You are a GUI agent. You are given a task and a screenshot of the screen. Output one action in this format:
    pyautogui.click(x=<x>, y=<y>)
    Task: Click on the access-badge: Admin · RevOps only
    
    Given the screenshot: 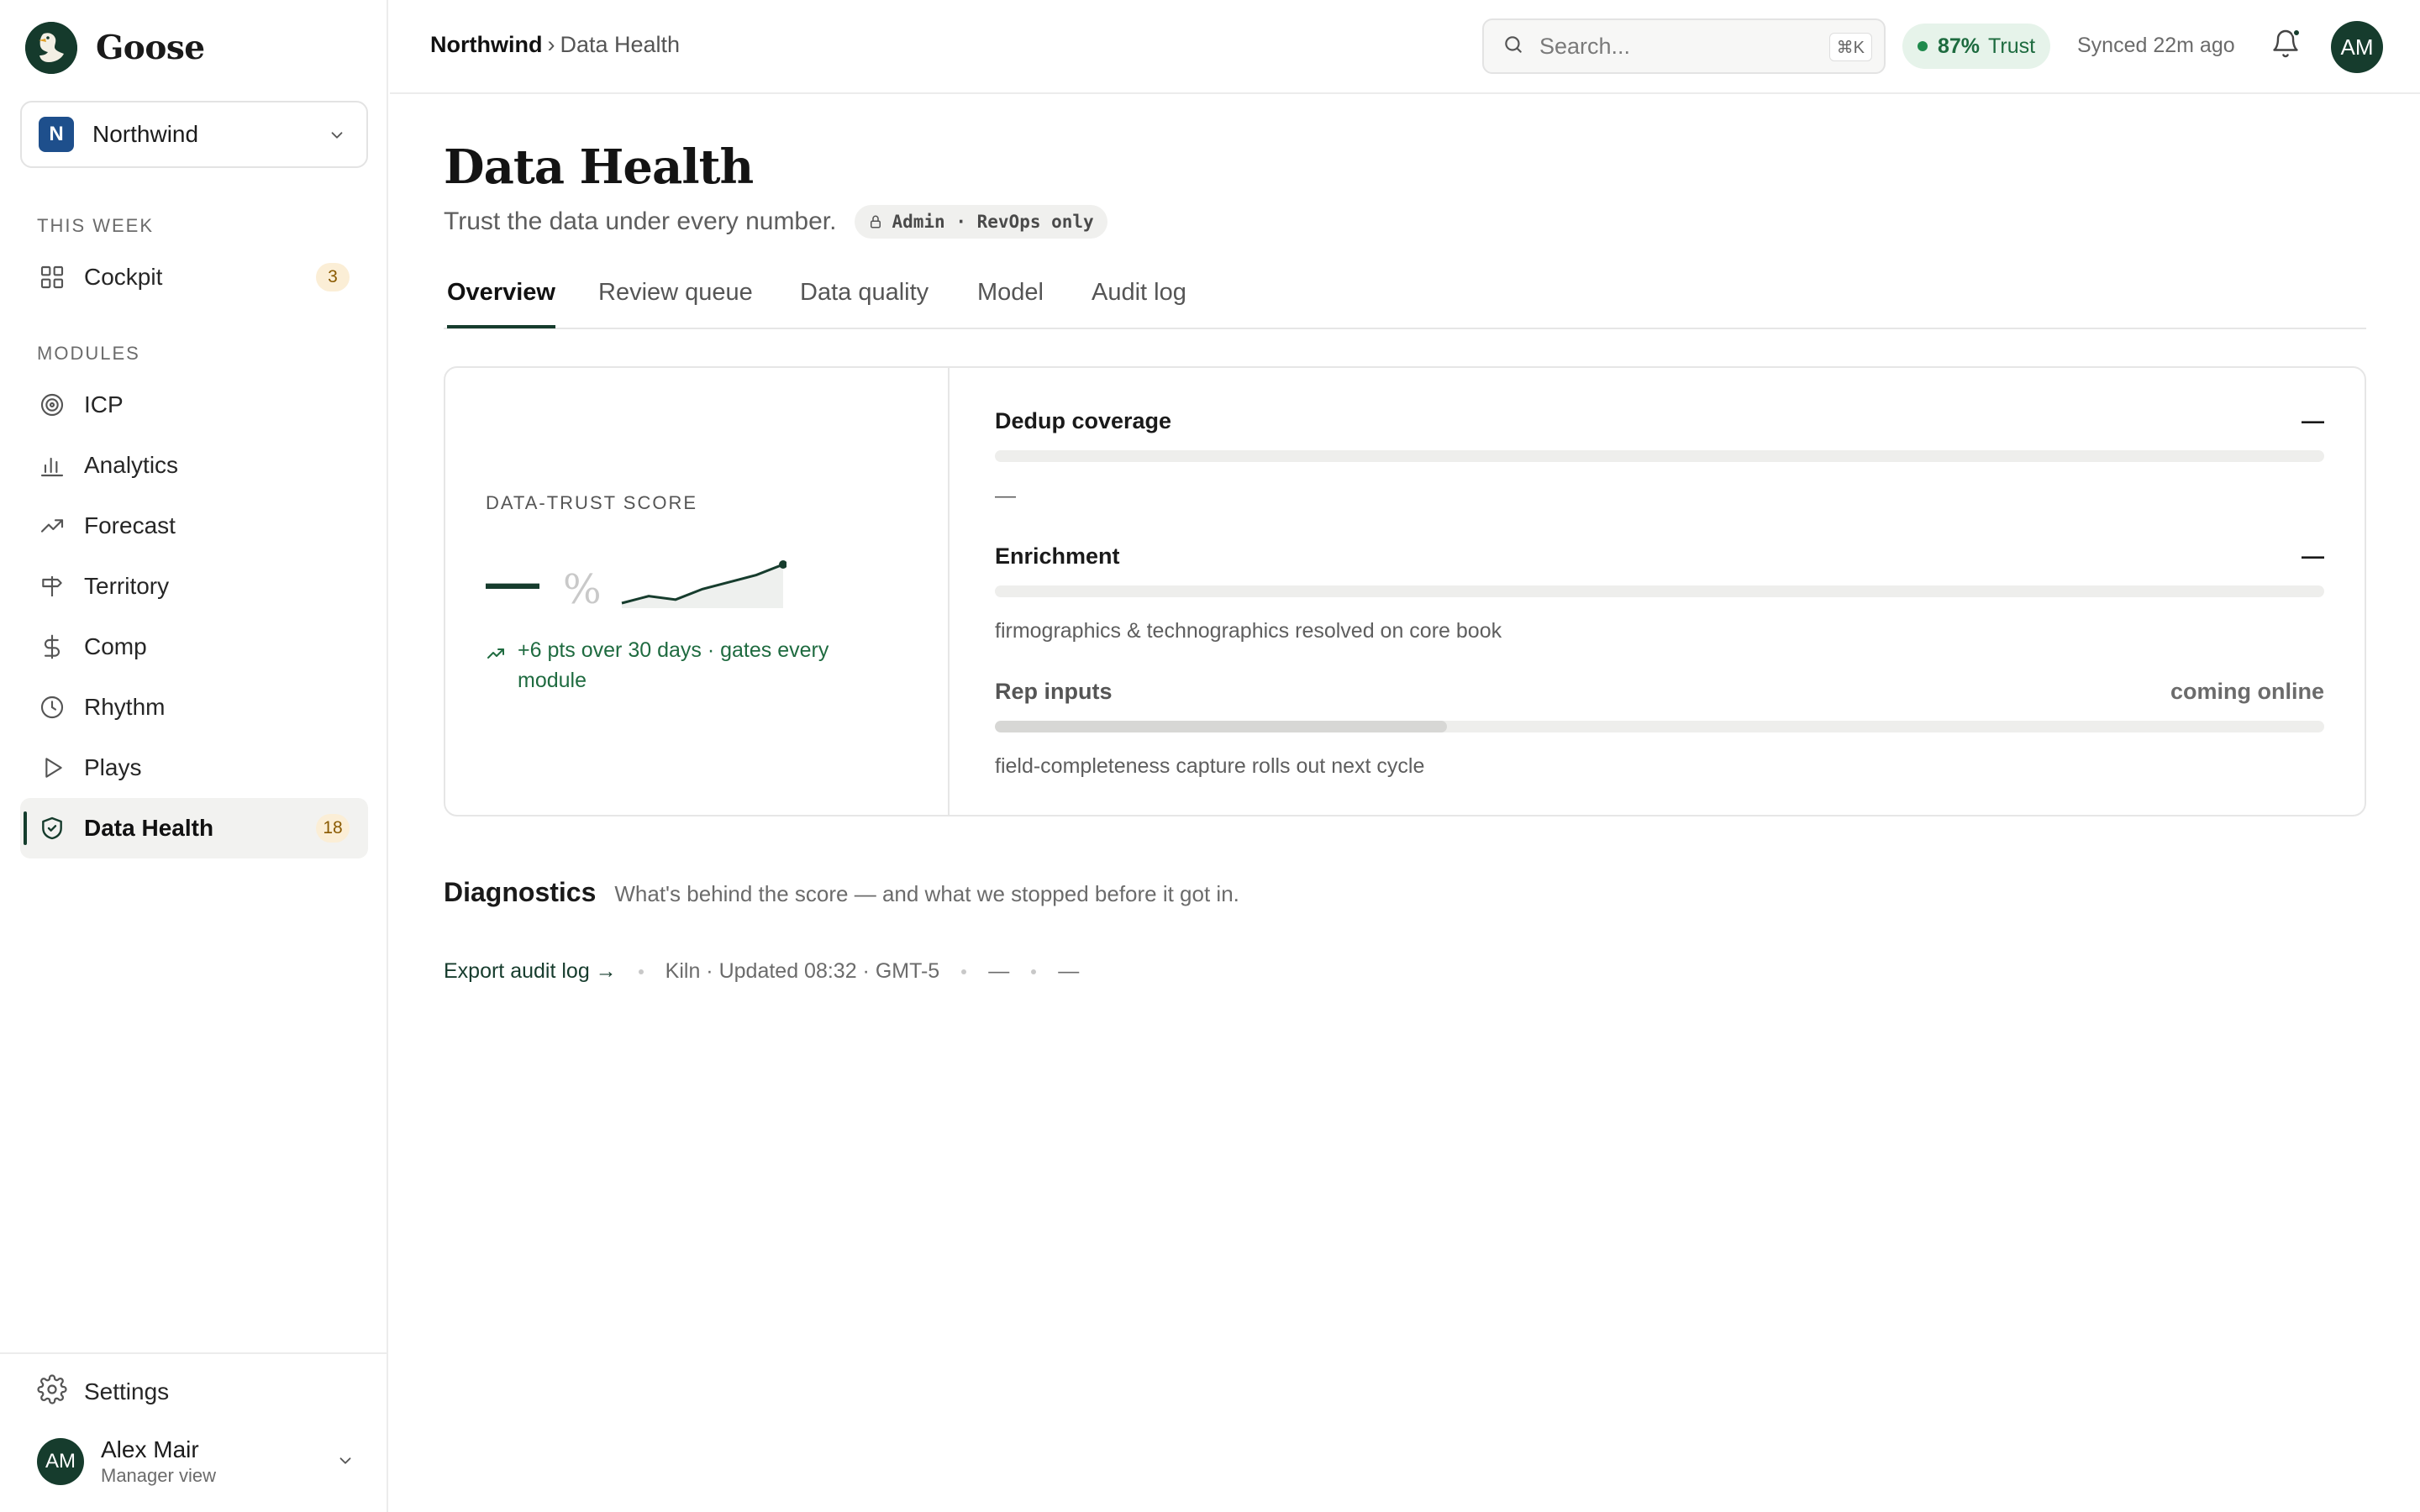 What is the action you would take?
    pyautogui.click(x=981, y=222)
    